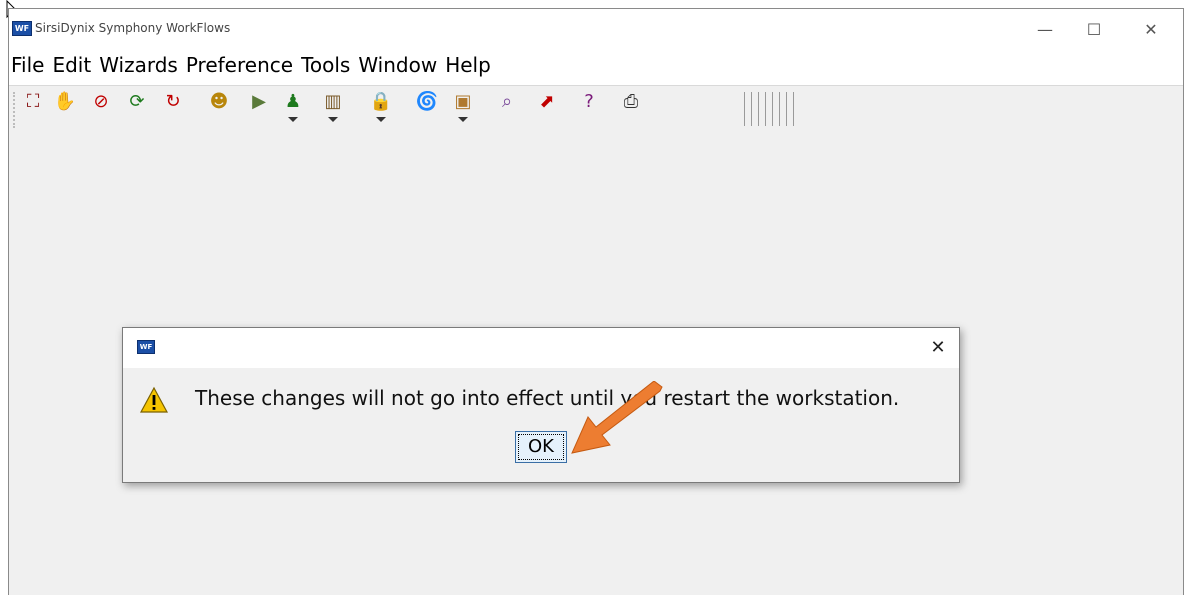 Image resolution: width=1186 pixels, height=595 pixels. Describe the element at coordinates (589, 101) in the screenshot. I see `help-book-icon: ?` at that location.